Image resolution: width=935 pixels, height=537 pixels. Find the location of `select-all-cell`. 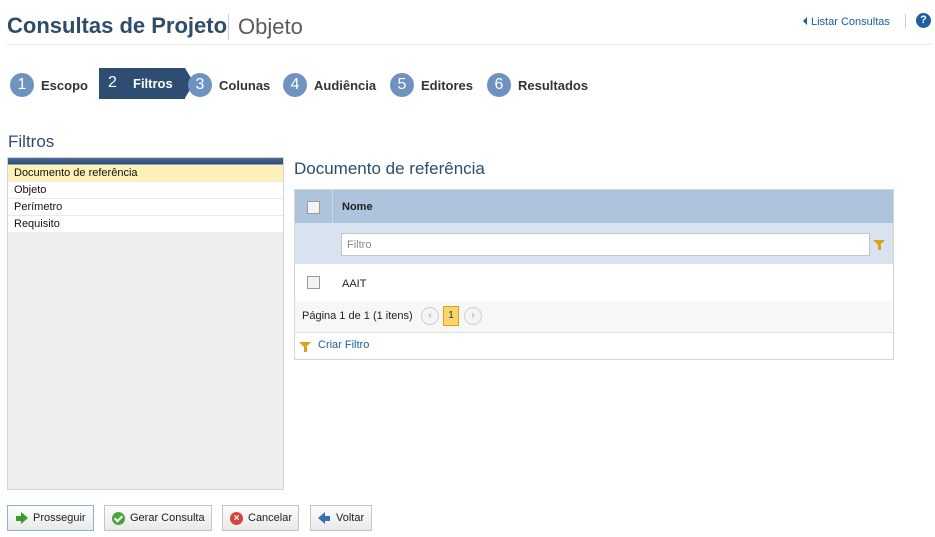

select-all-cell is located at coordinates (314, 206).